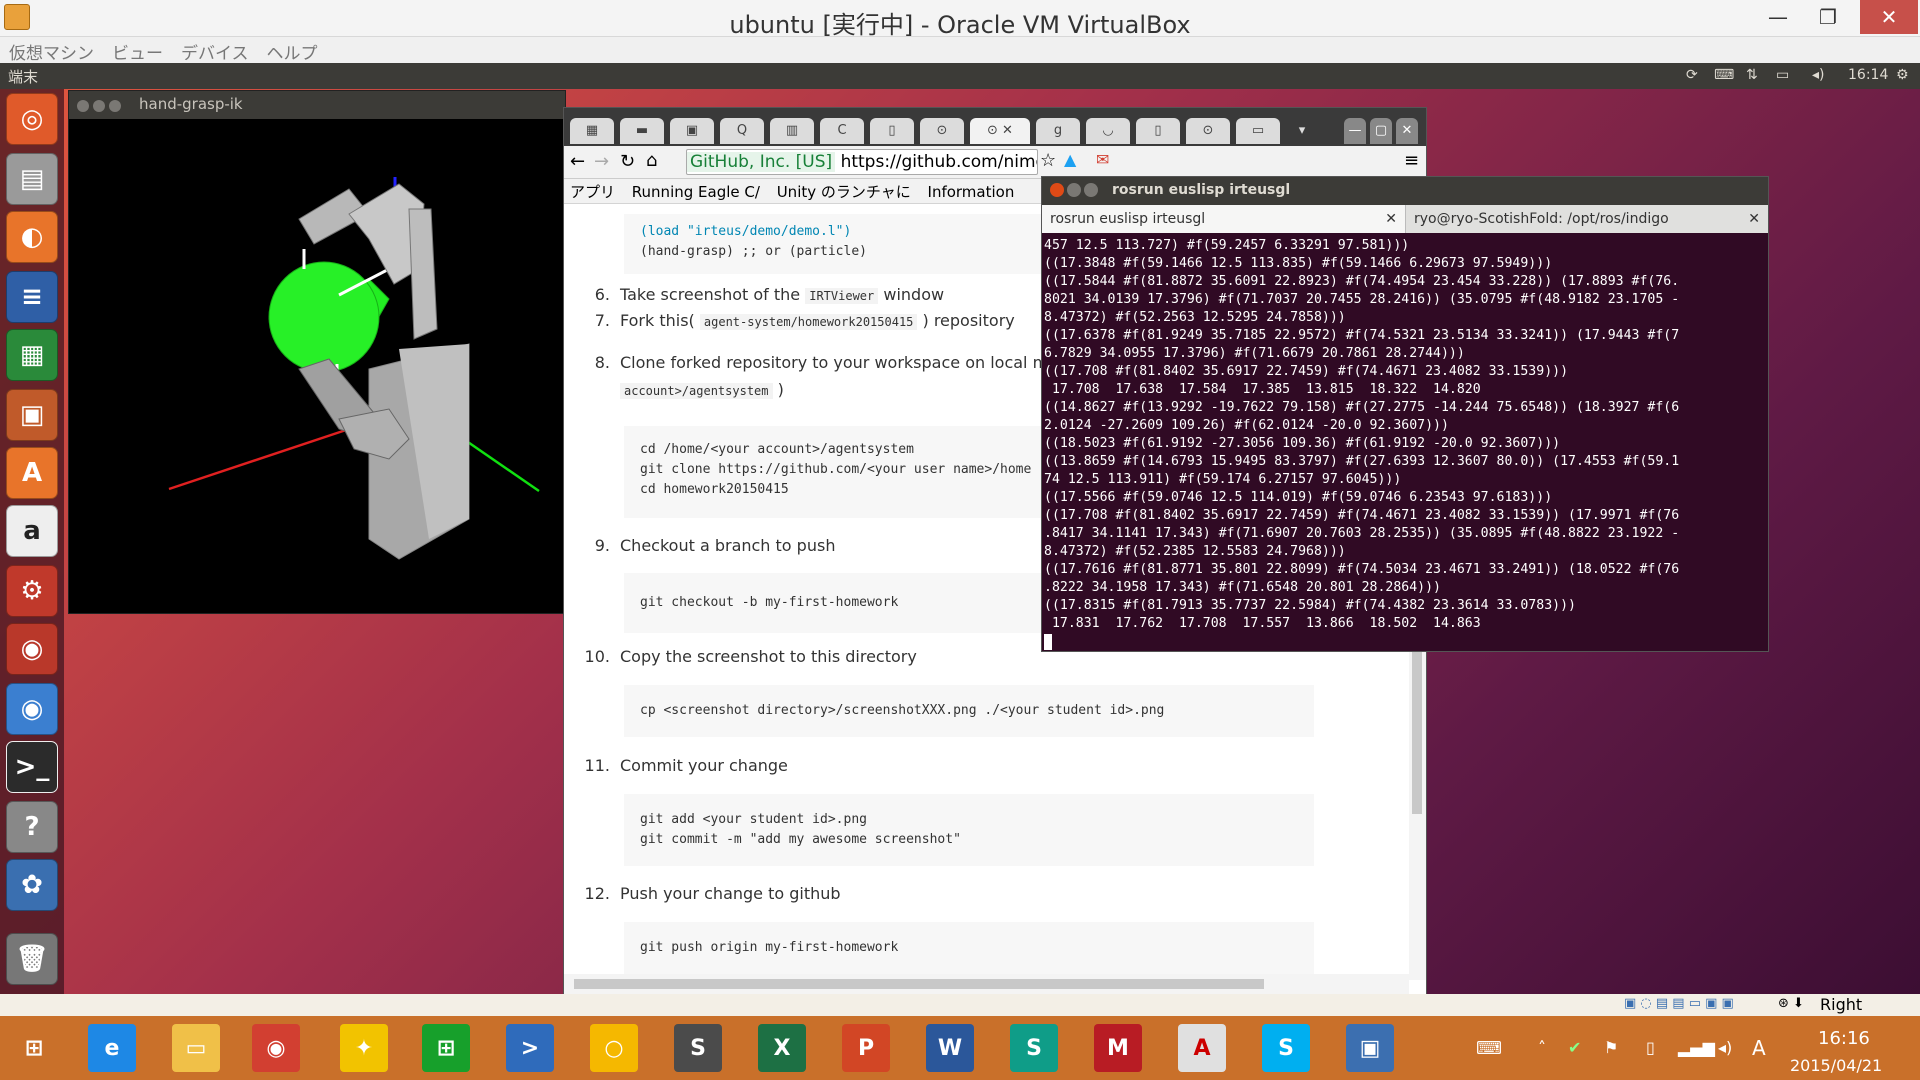 This screenshot has height=1080, width=1920. What do you see at coordinates (530, 1048) in the screenshot?
I see `powershell-icon: >` at bounding box center [530, 1048].